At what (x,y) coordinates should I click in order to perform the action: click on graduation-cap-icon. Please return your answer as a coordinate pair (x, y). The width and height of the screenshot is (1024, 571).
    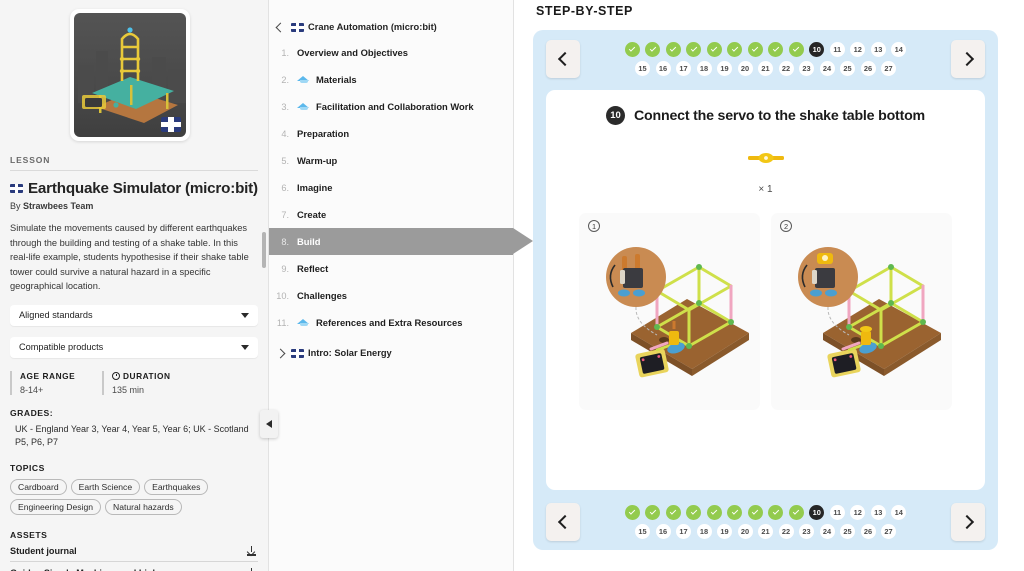
    Looking at the image, I should click on (303, 107).